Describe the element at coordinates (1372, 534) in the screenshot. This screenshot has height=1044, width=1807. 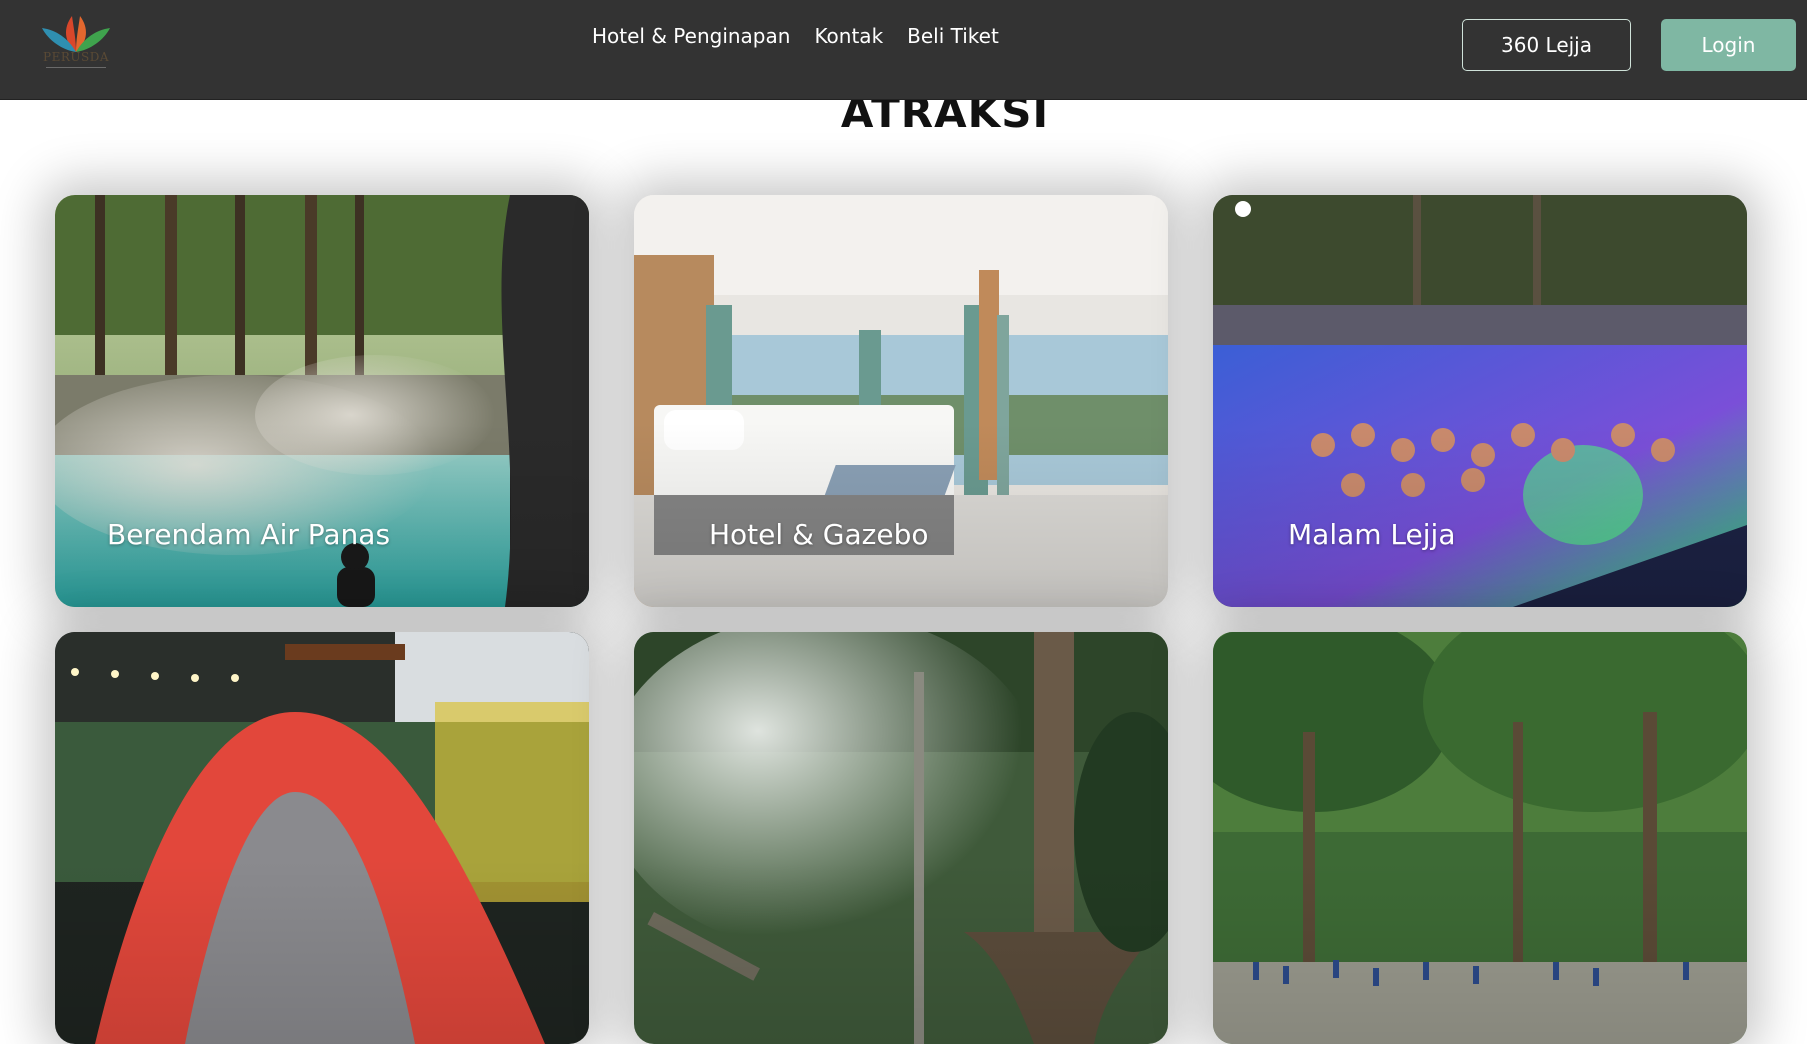
I see `card-label: Malam Lejja` at that location.